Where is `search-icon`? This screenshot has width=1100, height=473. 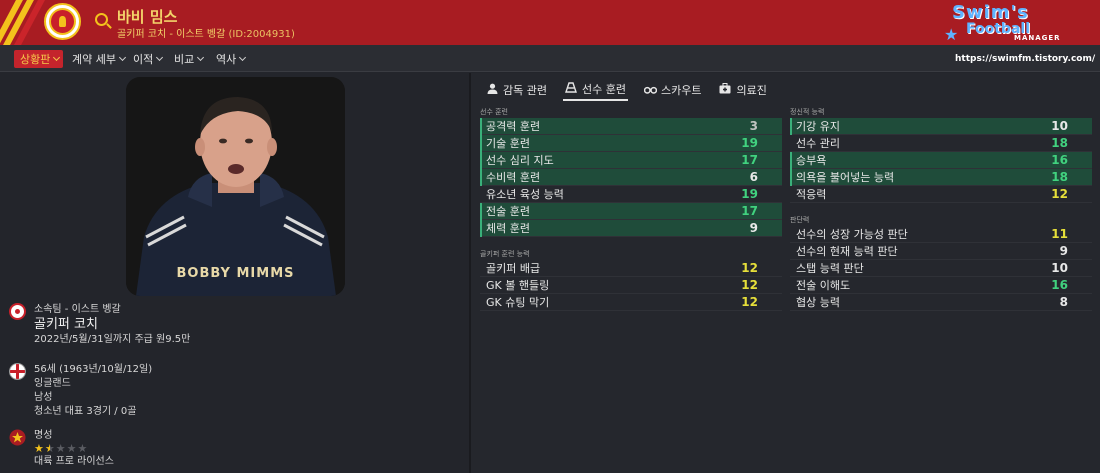
search-icon is located at coordinates (101, 19).